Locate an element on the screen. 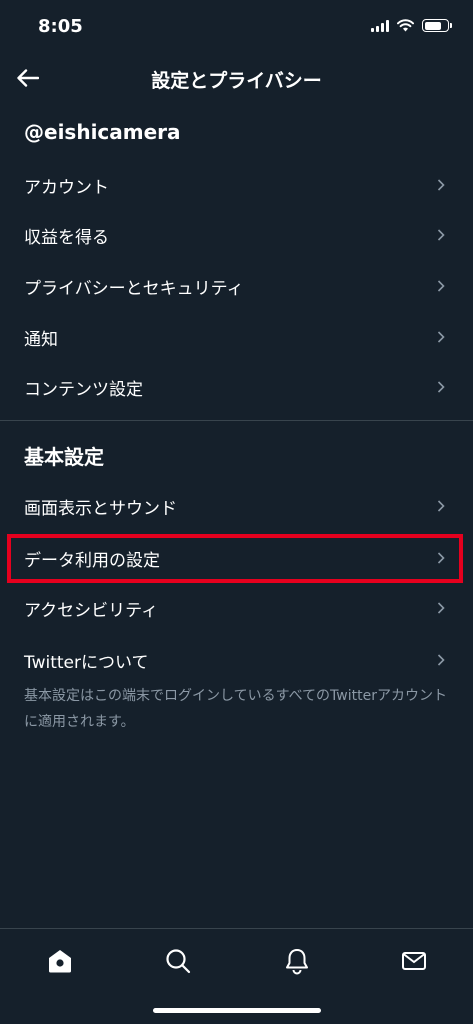 This screenshot has height=1024, width=473. tab-messages is located at coordinates (414, 961).